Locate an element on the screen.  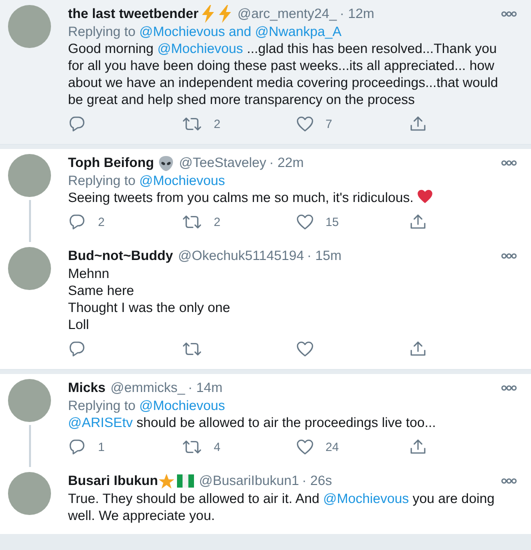
tweet-text: True. They should be allowed to air it. And @Mochievous you are doing well. We appreciate you. is located at coordinates (282, 507).